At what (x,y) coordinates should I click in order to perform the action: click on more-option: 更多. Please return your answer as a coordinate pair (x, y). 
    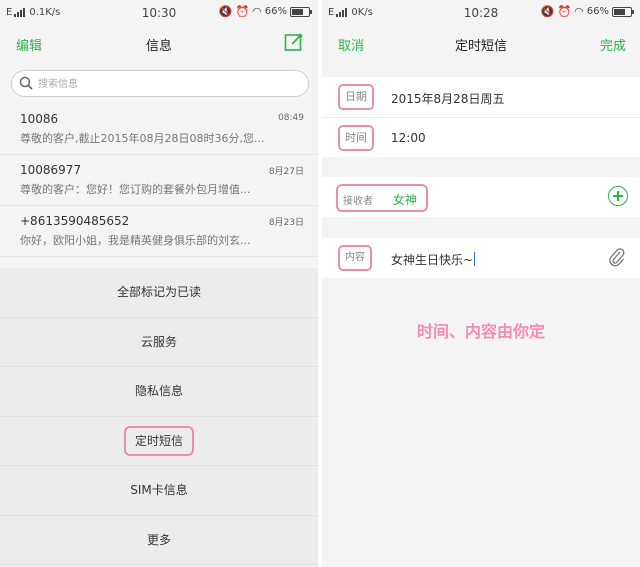
    Looking at the image, I should click on (159, 540).